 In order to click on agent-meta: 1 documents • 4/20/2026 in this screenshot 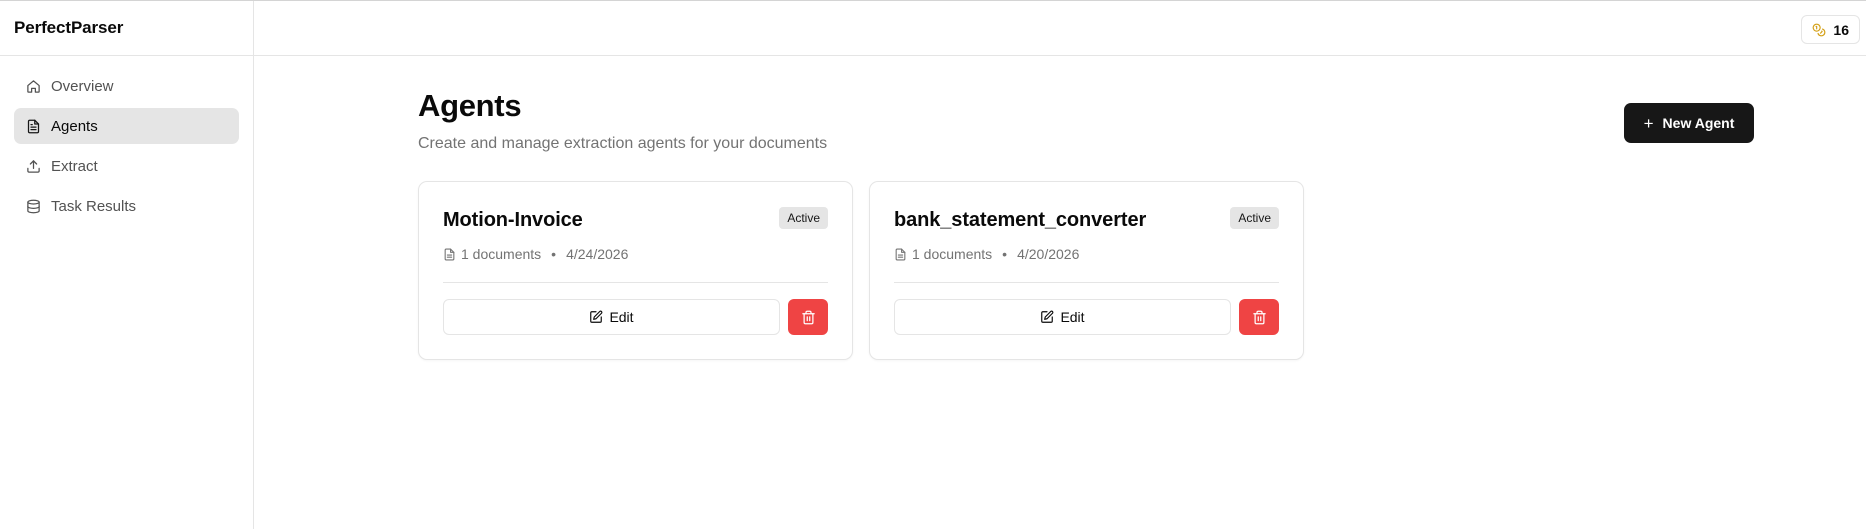, I will do `click(986, 254)`.